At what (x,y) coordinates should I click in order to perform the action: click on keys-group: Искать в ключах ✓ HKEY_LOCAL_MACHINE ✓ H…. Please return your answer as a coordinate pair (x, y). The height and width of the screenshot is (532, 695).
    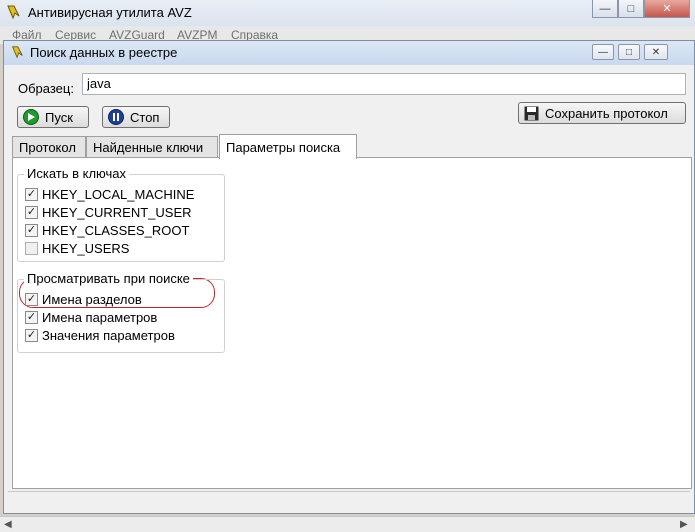
    Looking at the image, I should click on (121, 214).